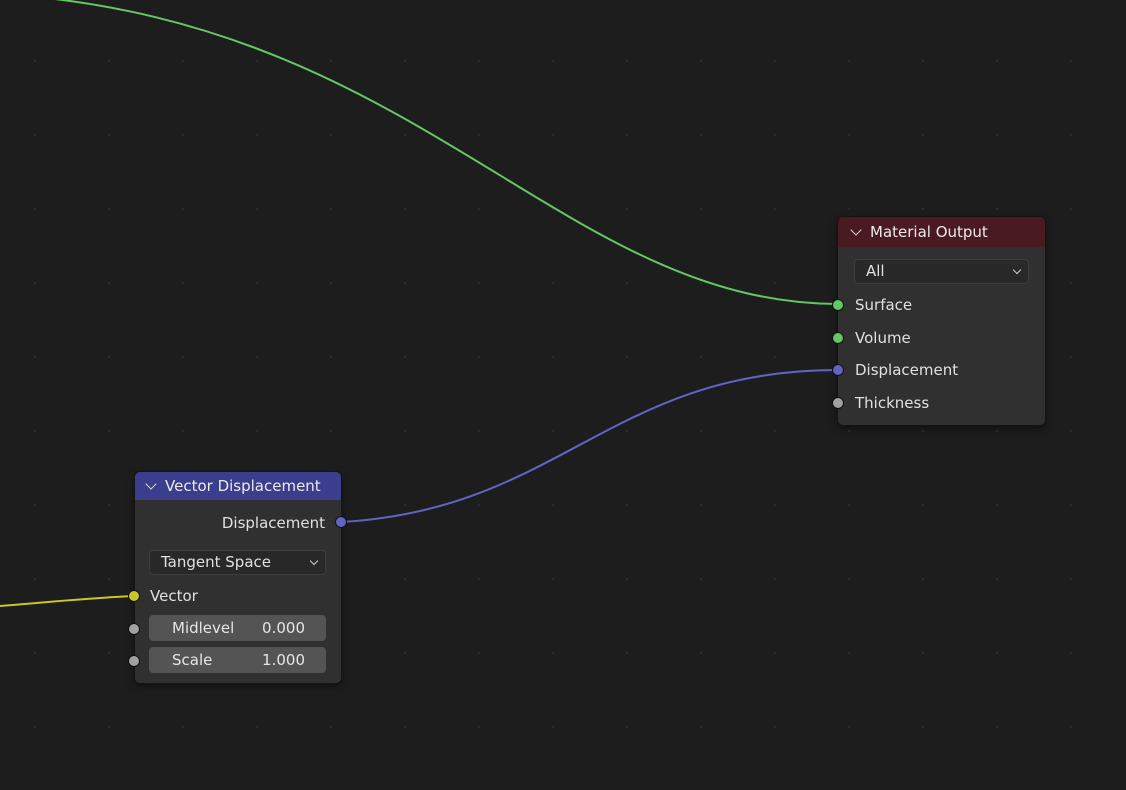 This screenshot has width=1126, height=790. Describe the element at coordinates (341, 522) in the screenshot. I see `displacement-output-socket` at that location.